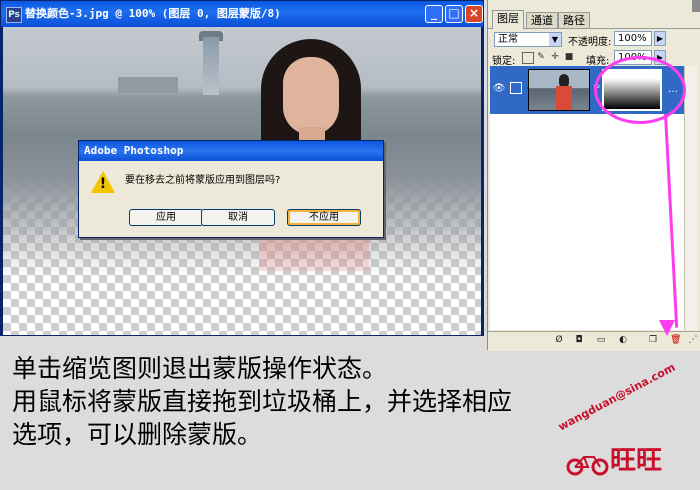  Describe the element at coordinates (203, 180) in the screenshot. I see `dialog-message: 要在移去之前将蒙版应用到图层吗?` at that location.